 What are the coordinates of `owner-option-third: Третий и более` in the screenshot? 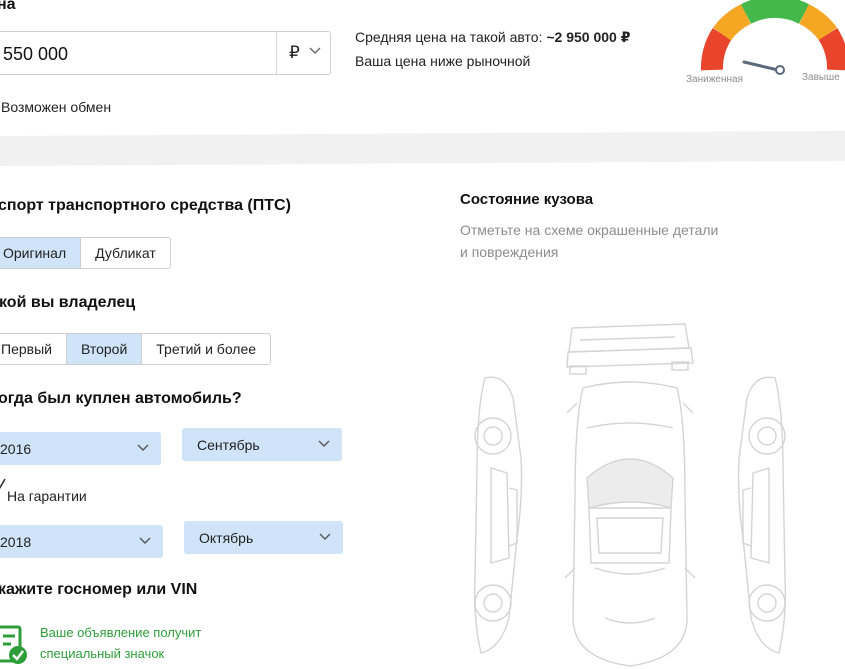 It's located at (206, 349).